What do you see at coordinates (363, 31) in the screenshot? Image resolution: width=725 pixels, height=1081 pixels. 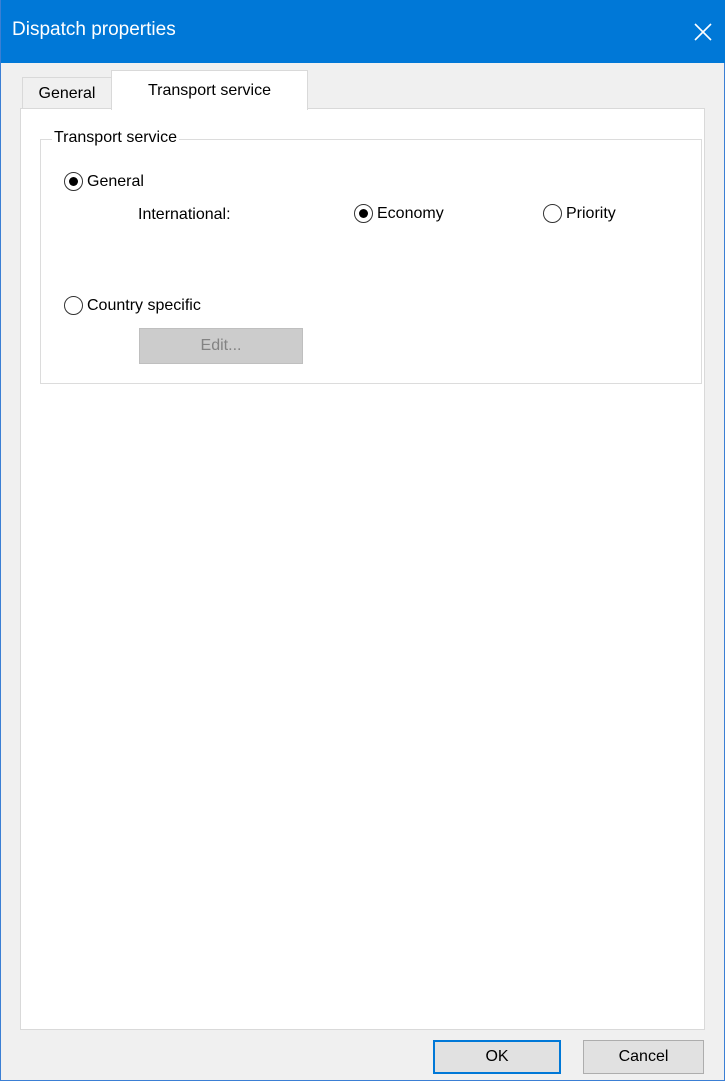 I see `title-bar: Dispatch properties` at bounding box center [363, 31].